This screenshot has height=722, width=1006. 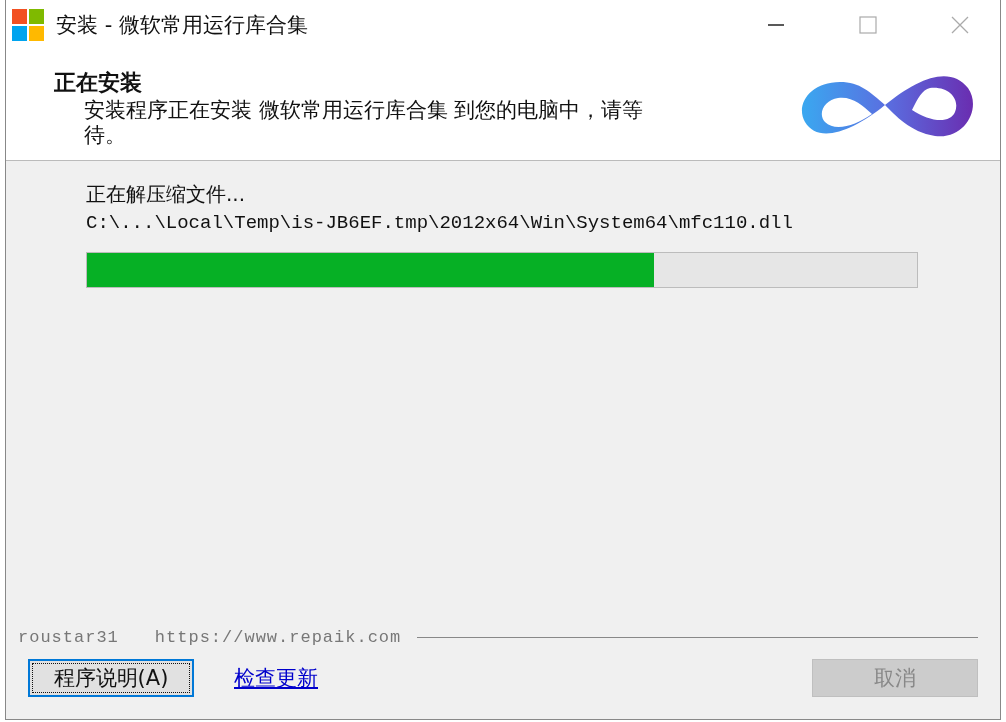 What do you see at coordinates (182, 25) in the screenshot?
I see `window-title: 安装 - 微软常用运行库合集` at bounding box center [182, 25].